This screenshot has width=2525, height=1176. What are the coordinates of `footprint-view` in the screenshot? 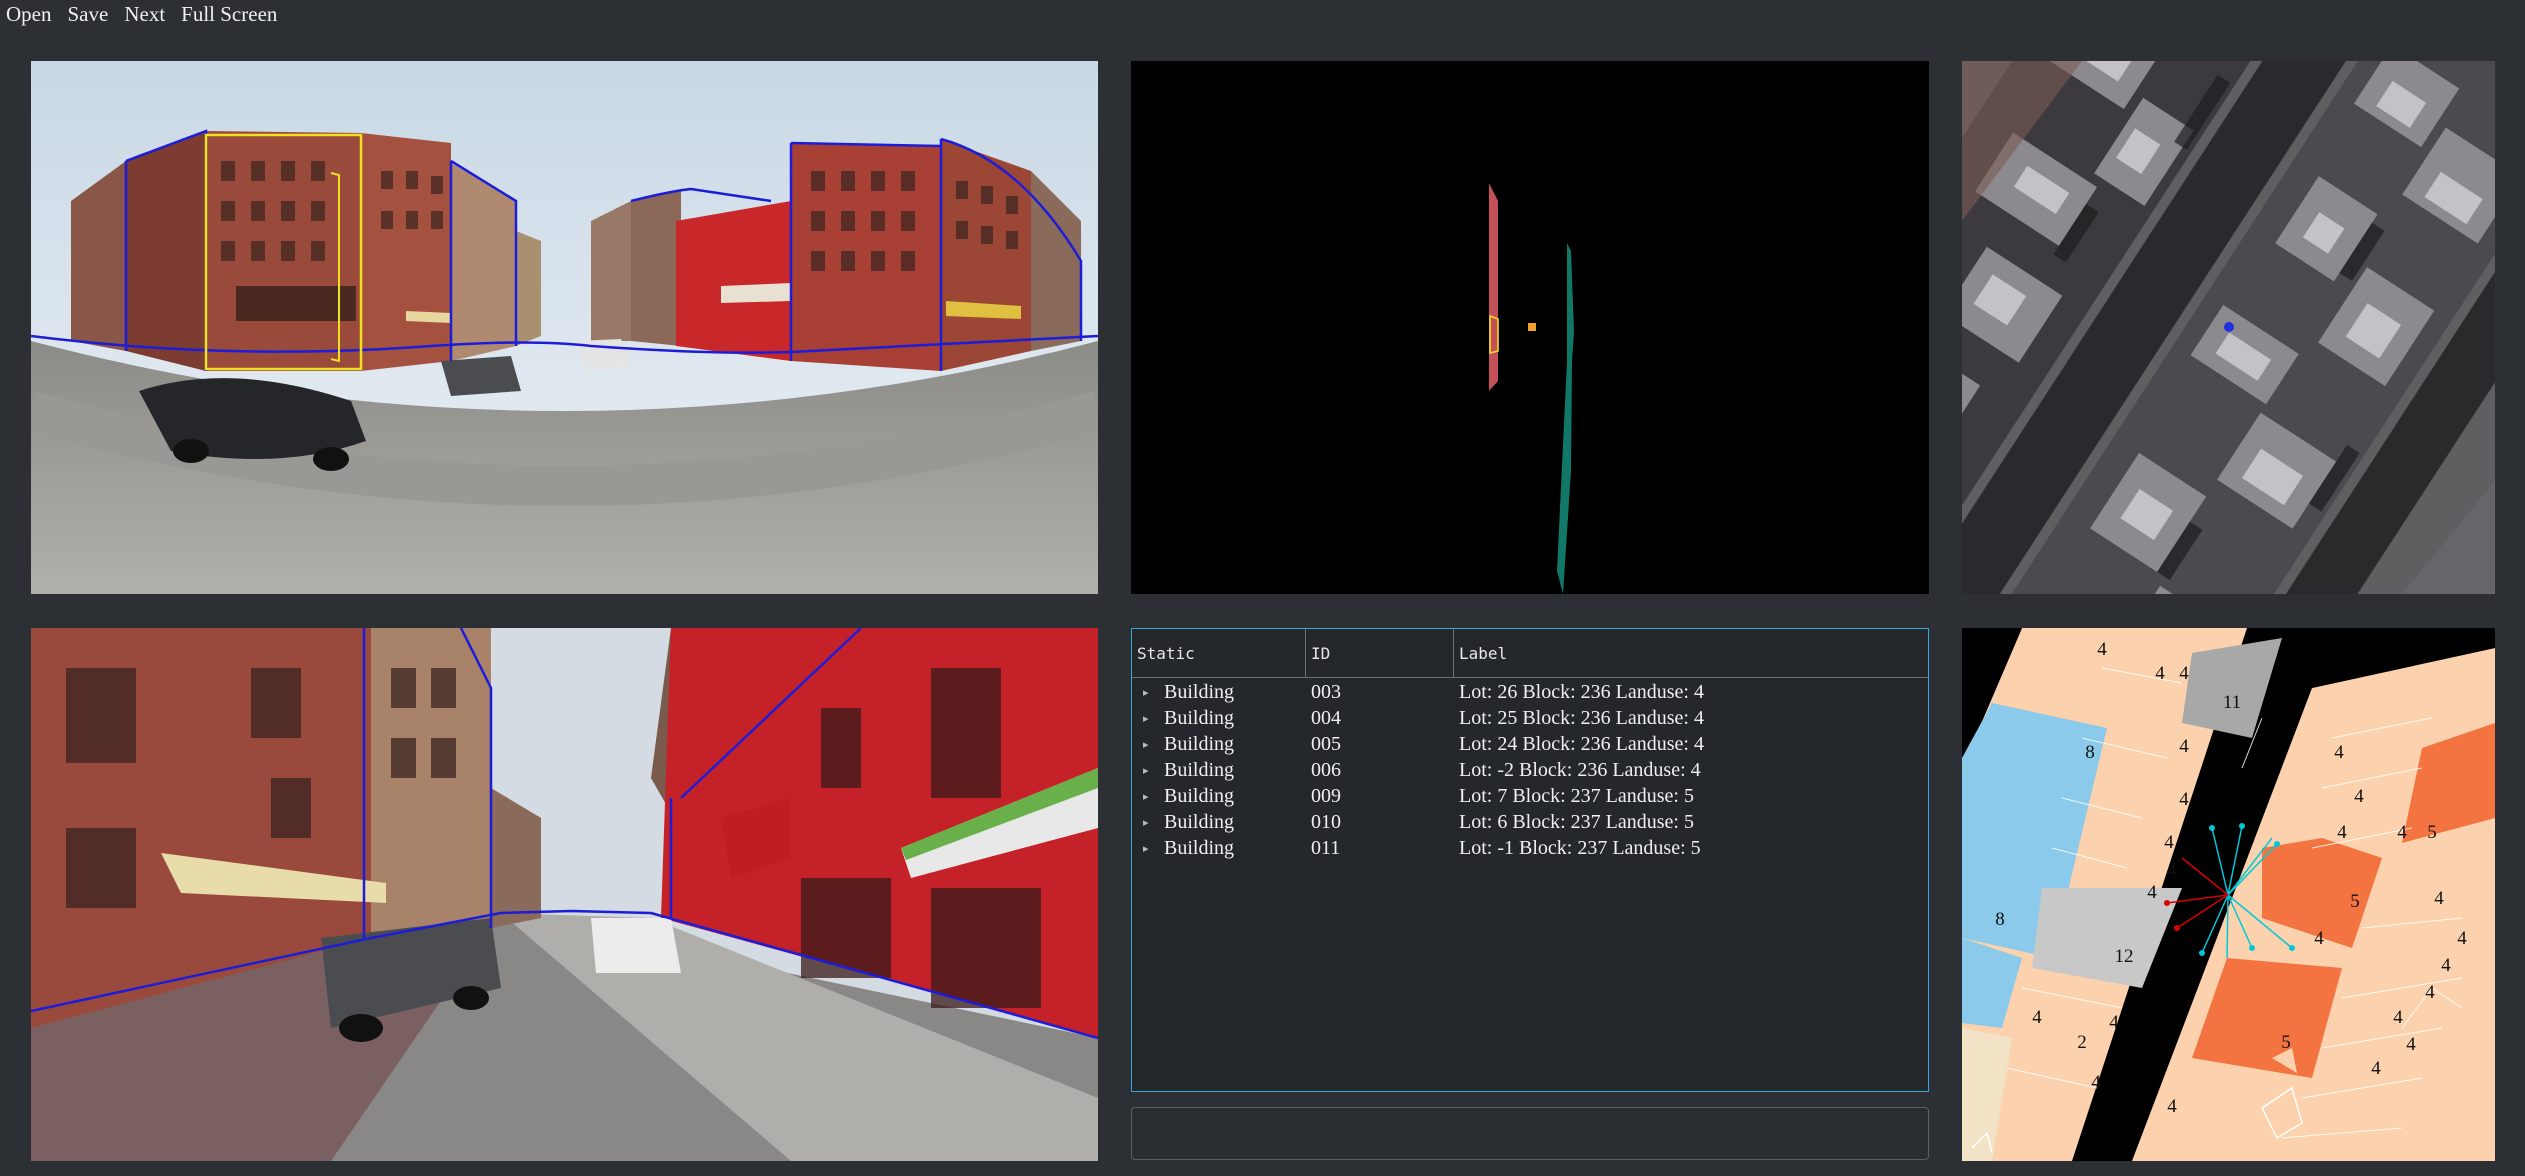 It's located at (1530, 327).